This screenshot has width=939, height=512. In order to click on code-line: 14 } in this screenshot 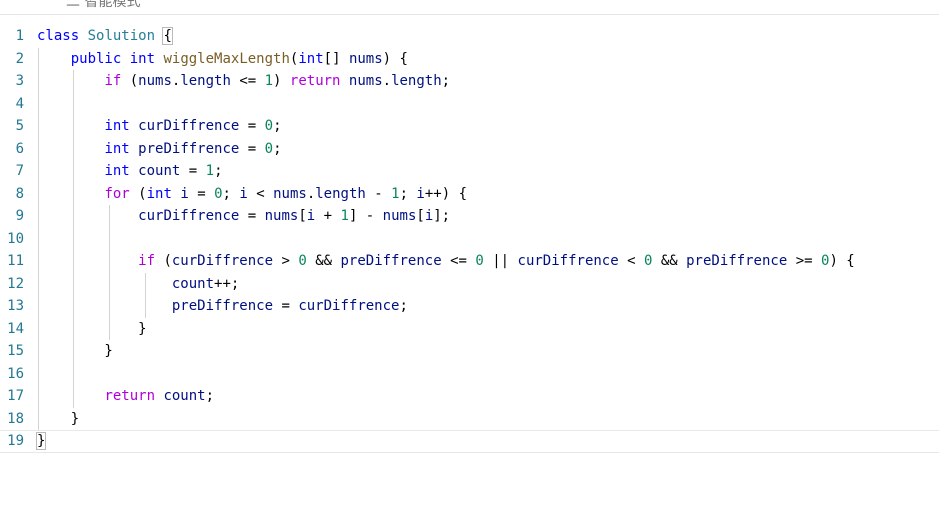, I will do `click(469, 329)`.